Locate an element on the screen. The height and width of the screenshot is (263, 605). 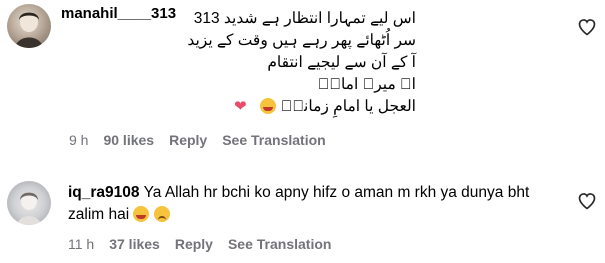
disappointed-face-emoji-icon is located at coordinates (161, 214).